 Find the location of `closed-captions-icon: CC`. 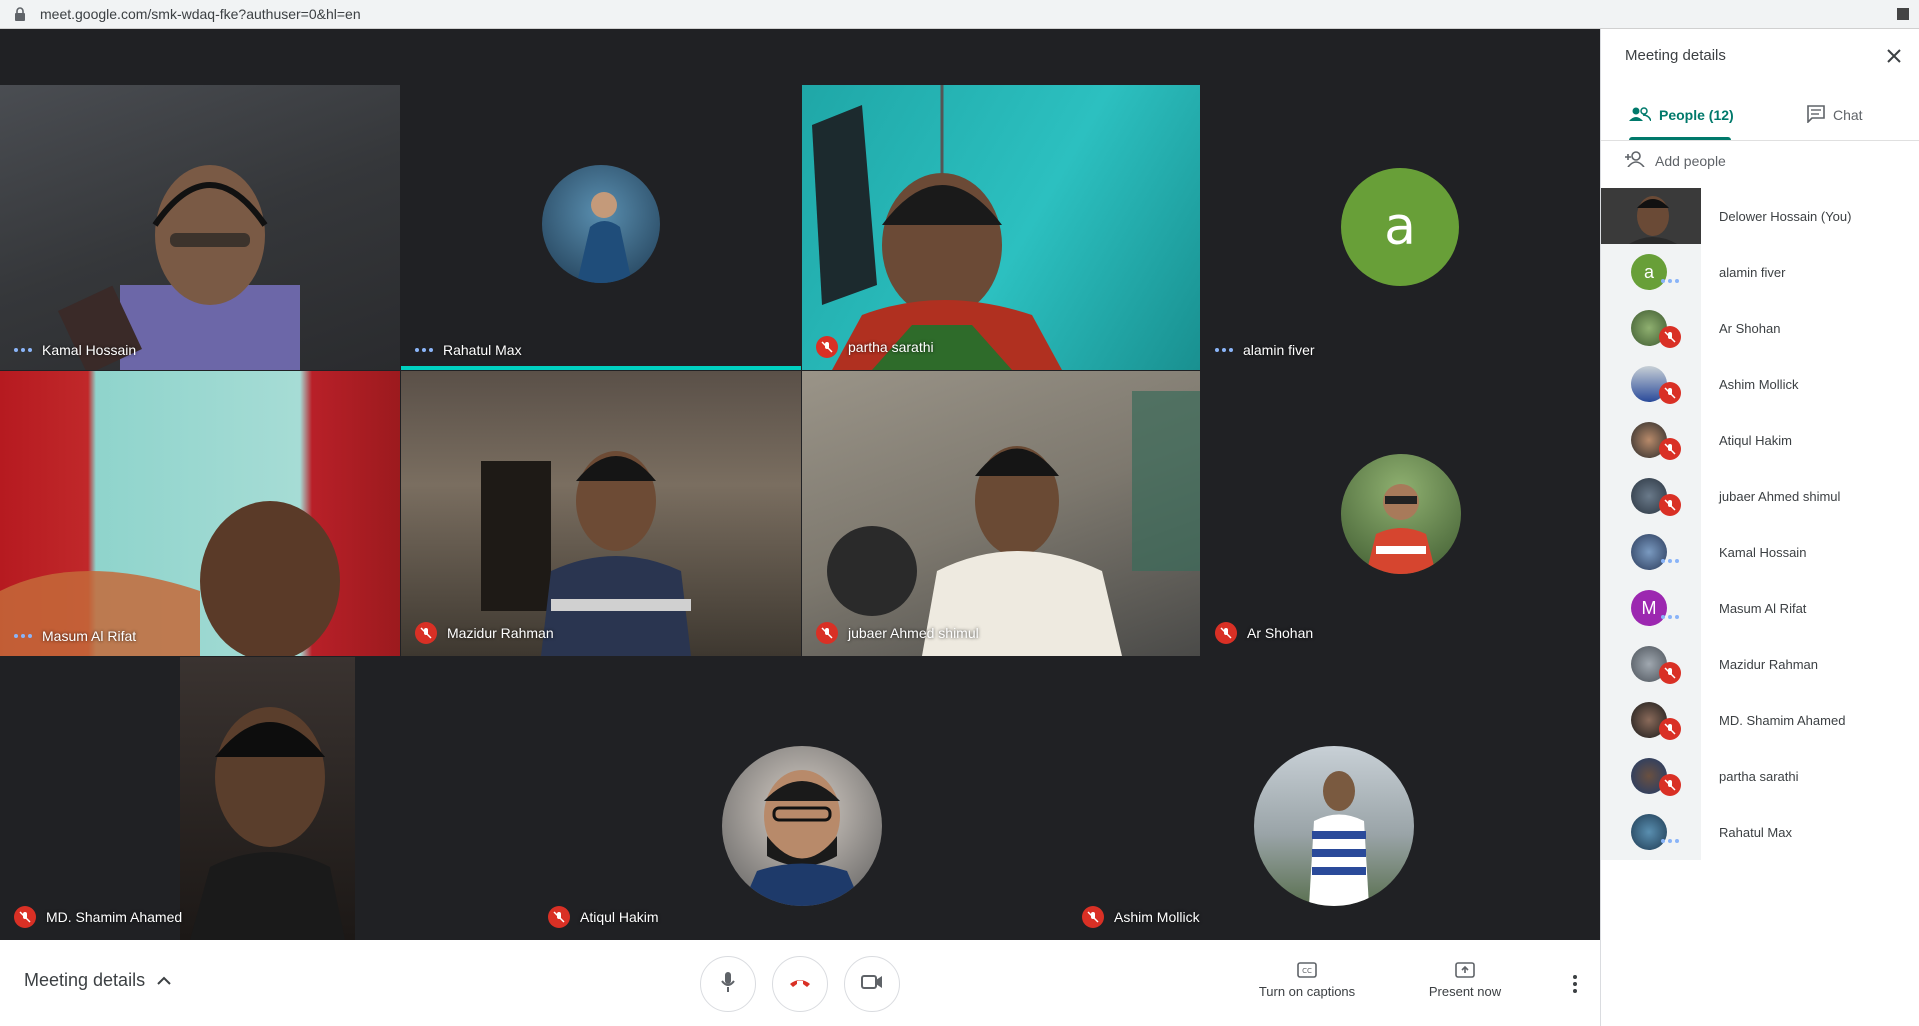

closed-captions-icon: CC is located at coordinates (1307, 970).